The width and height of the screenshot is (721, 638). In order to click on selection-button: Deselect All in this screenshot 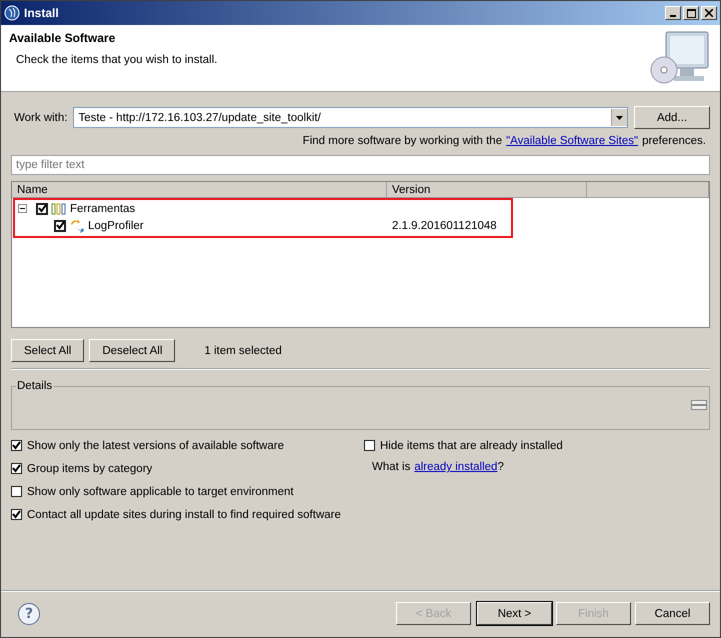, I will do `click(132, 350)`.